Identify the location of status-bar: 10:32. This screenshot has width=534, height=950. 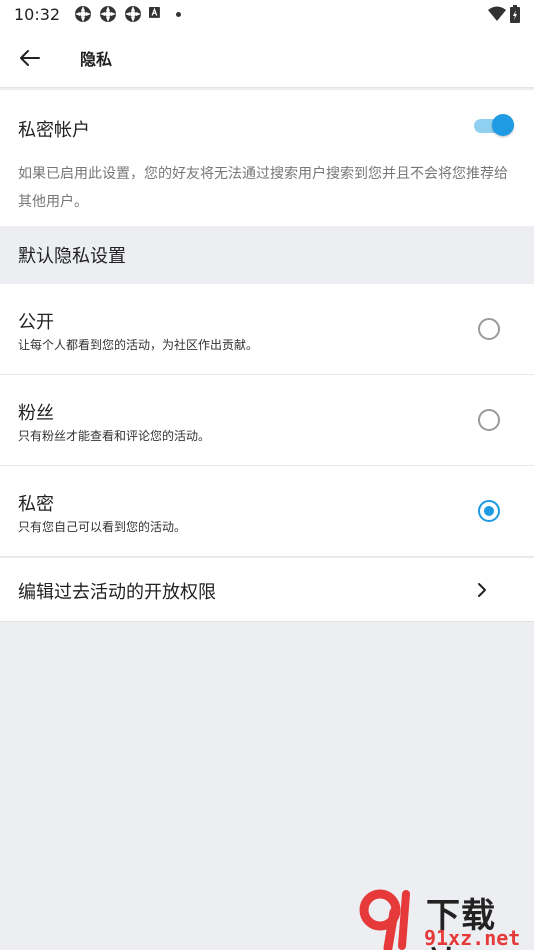
(267, 14).